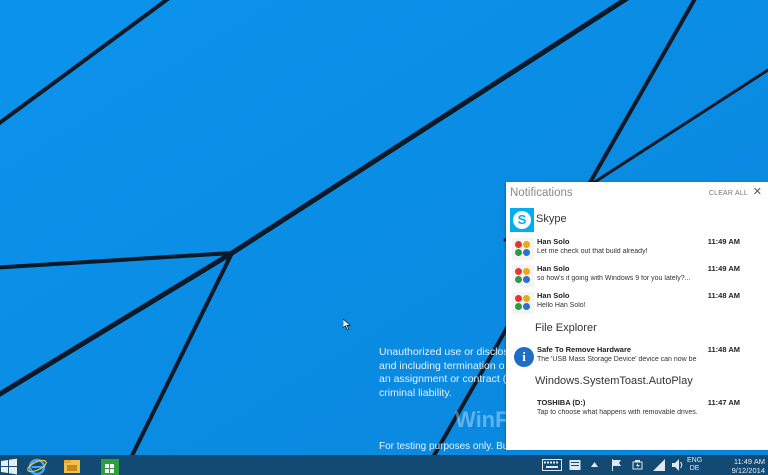 This screenshot has height=475, width=768. Describe the element at coordinates (584, 349) in the screenshot. I see `notification-title: Safe To Remove Hardware` at that location.